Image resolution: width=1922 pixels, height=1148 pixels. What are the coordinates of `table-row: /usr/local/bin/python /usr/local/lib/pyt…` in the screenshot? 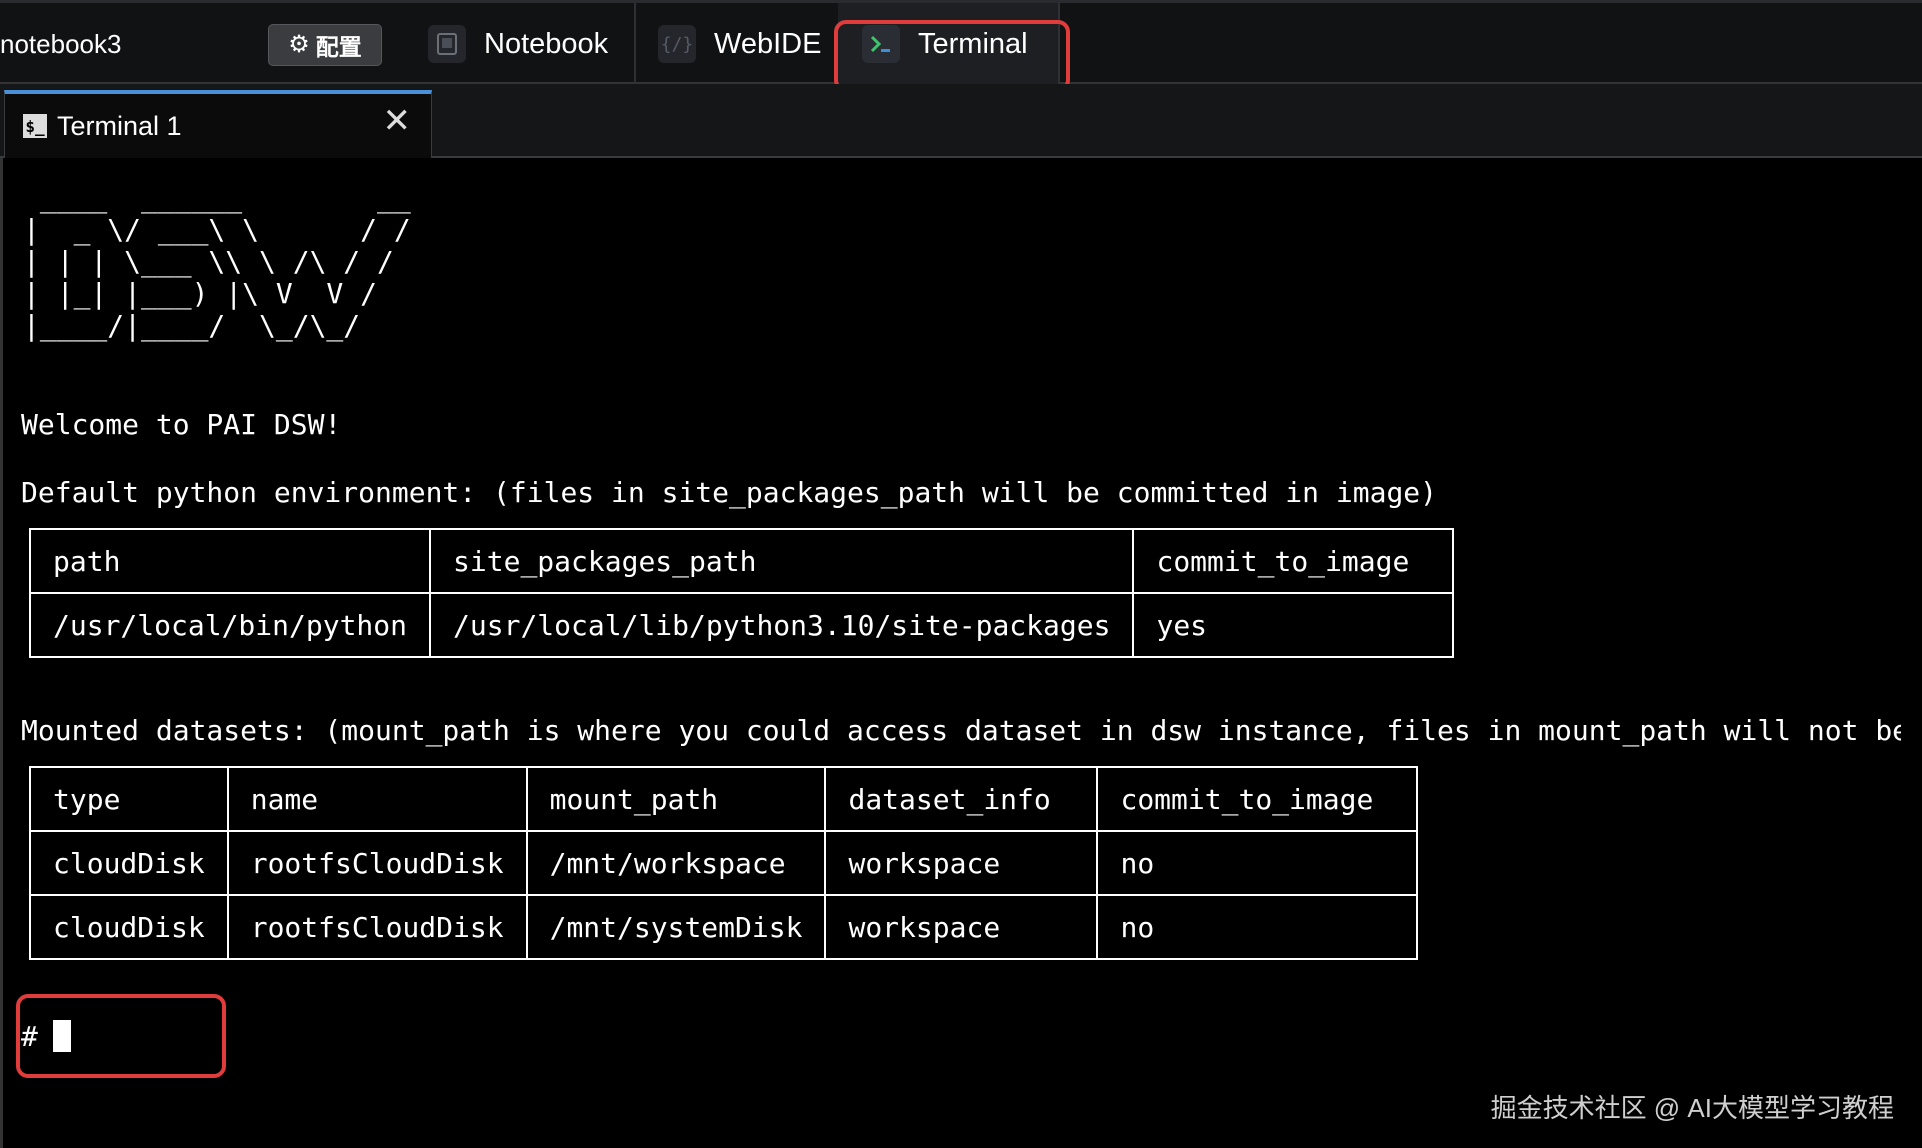 It's located at (741, 625).